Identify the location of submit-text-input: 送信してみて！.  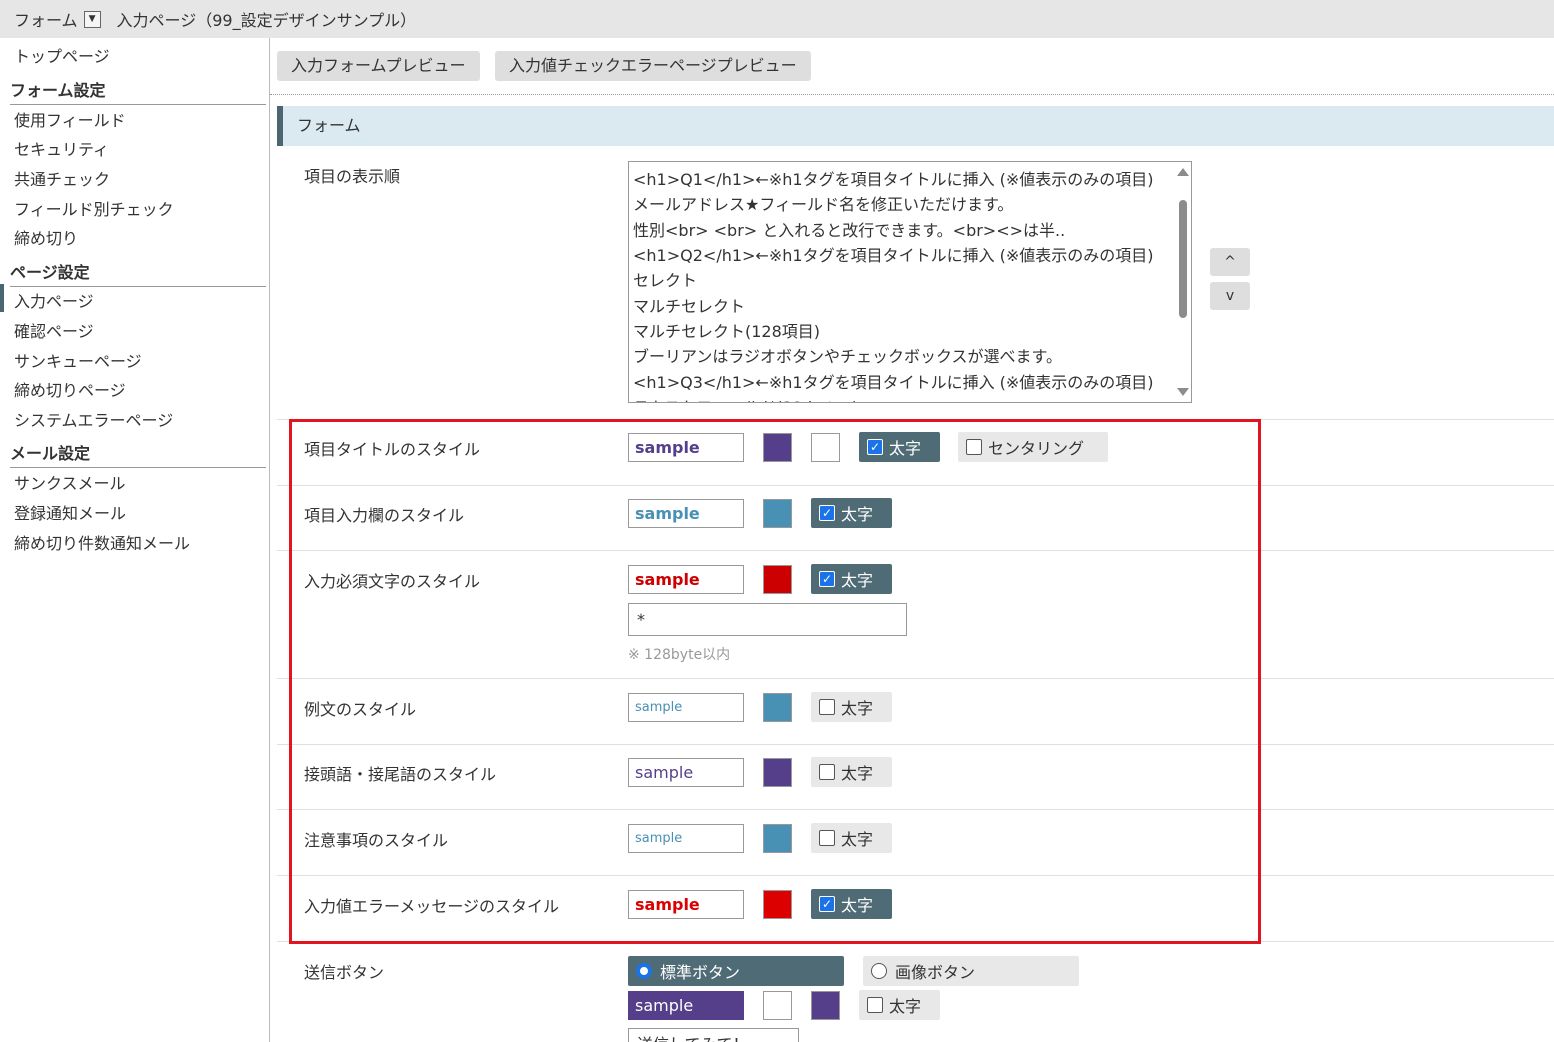
(713, 1035).